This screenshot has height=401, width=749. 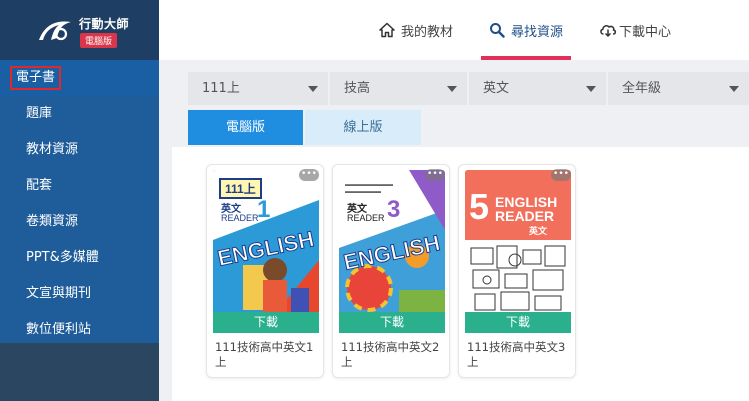 I want to click on cover-volume: 1, so click(x=264, y=209).